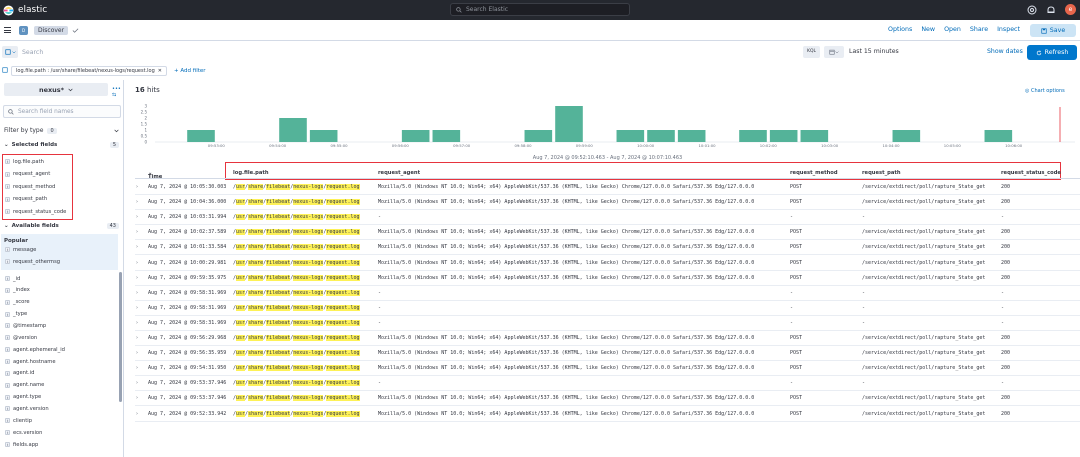 This screenshot has height=457, width=1080. What do you see at coordinates (1045, 91) in the screenshot?
I see `chart-options-button: ◎ Chart options` at bounding box center [1045, 91].